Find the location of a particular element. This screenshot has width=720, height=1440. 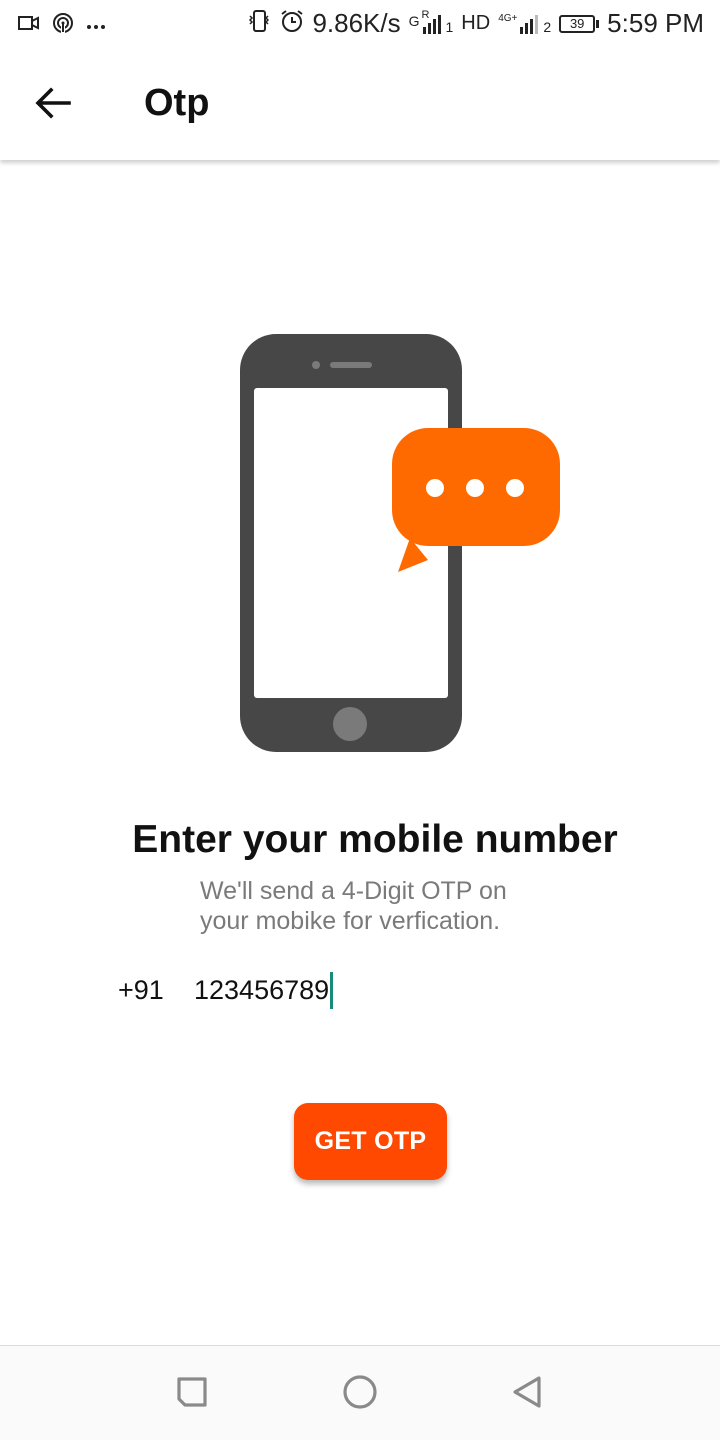

recents-square-icon is located at coordinates (192, 1394).